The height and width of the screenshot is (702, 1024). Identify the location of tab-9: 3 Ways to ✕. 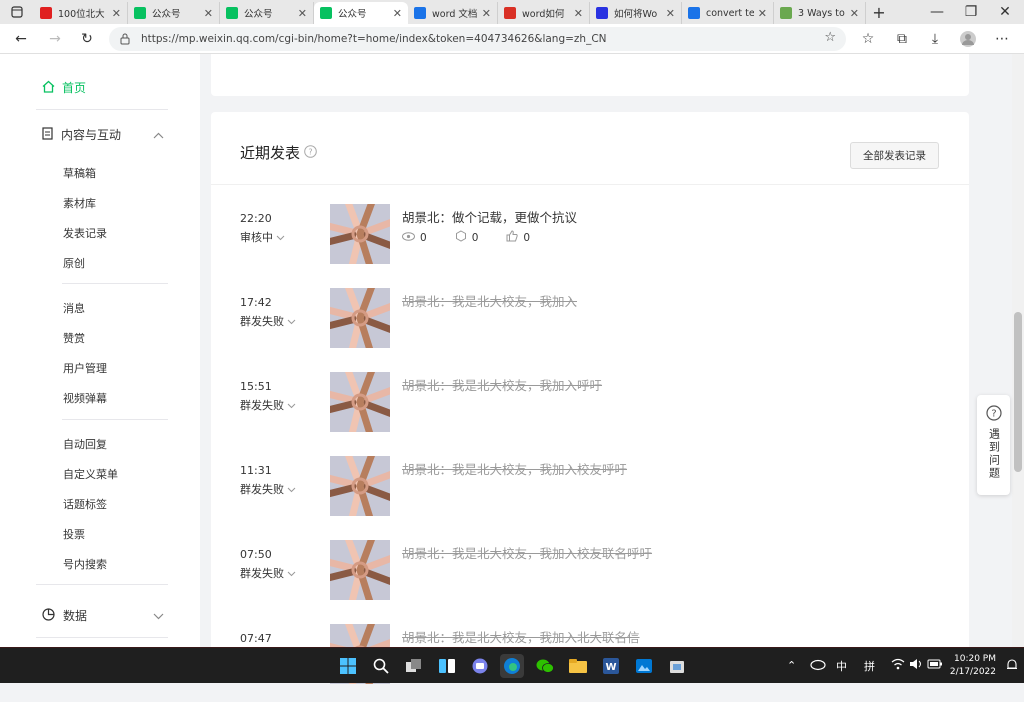
(820, 13).